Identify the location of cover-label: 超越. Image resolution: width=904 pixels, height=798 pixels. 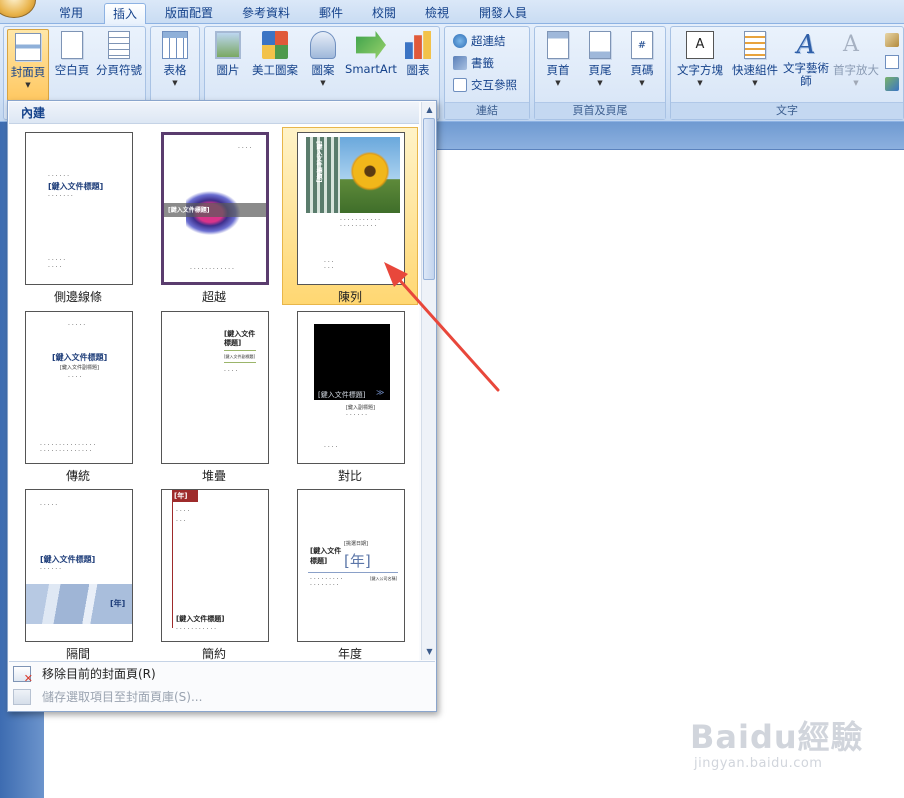
(213, 297).